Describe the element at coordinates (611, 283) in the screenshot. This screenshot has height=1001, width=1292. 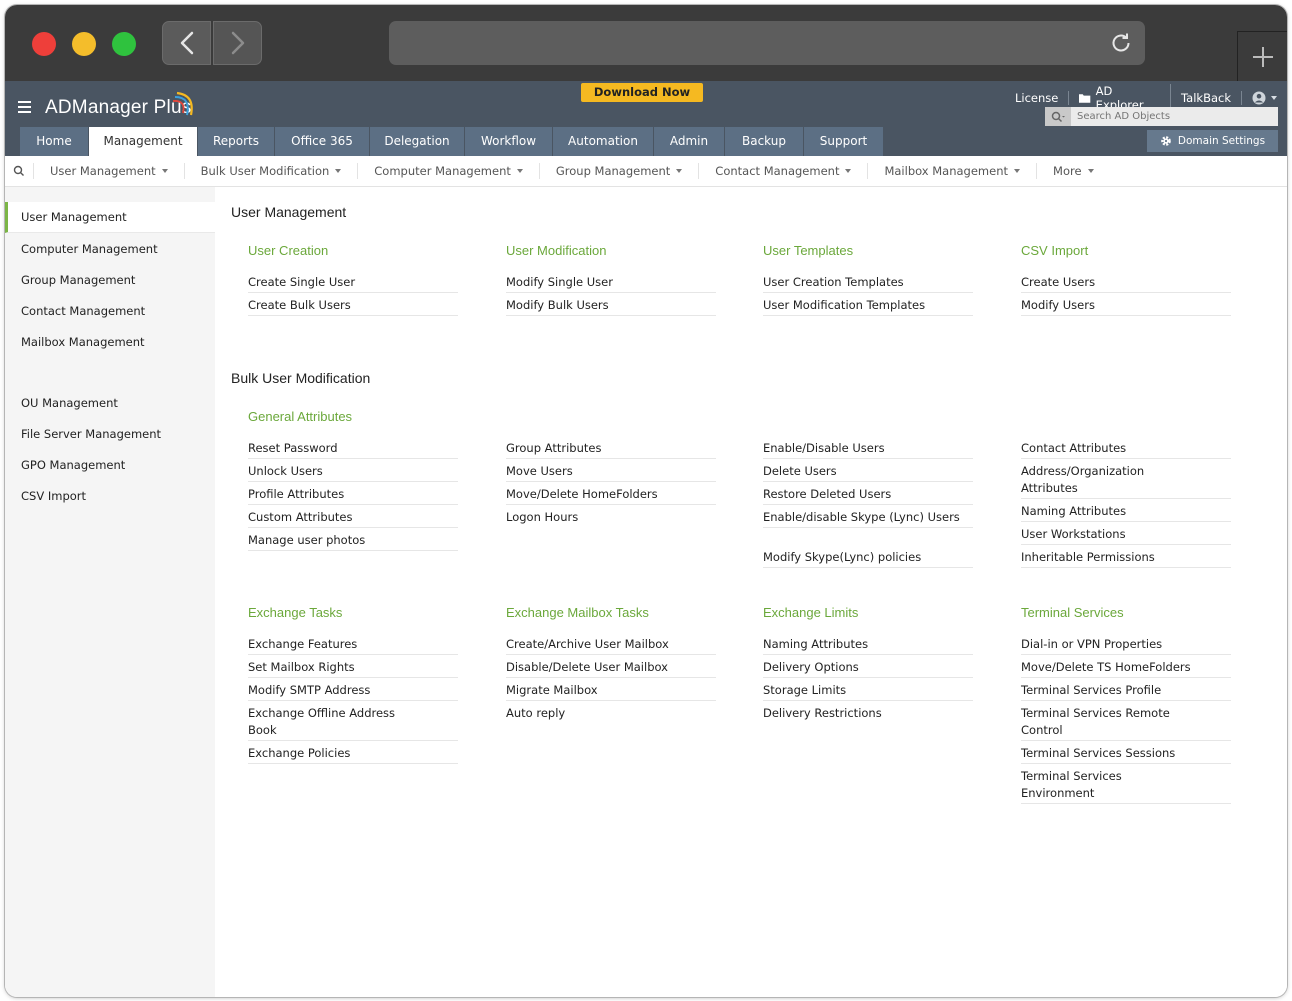
I see `link-modify-single-user: Modify Single User` at that location.